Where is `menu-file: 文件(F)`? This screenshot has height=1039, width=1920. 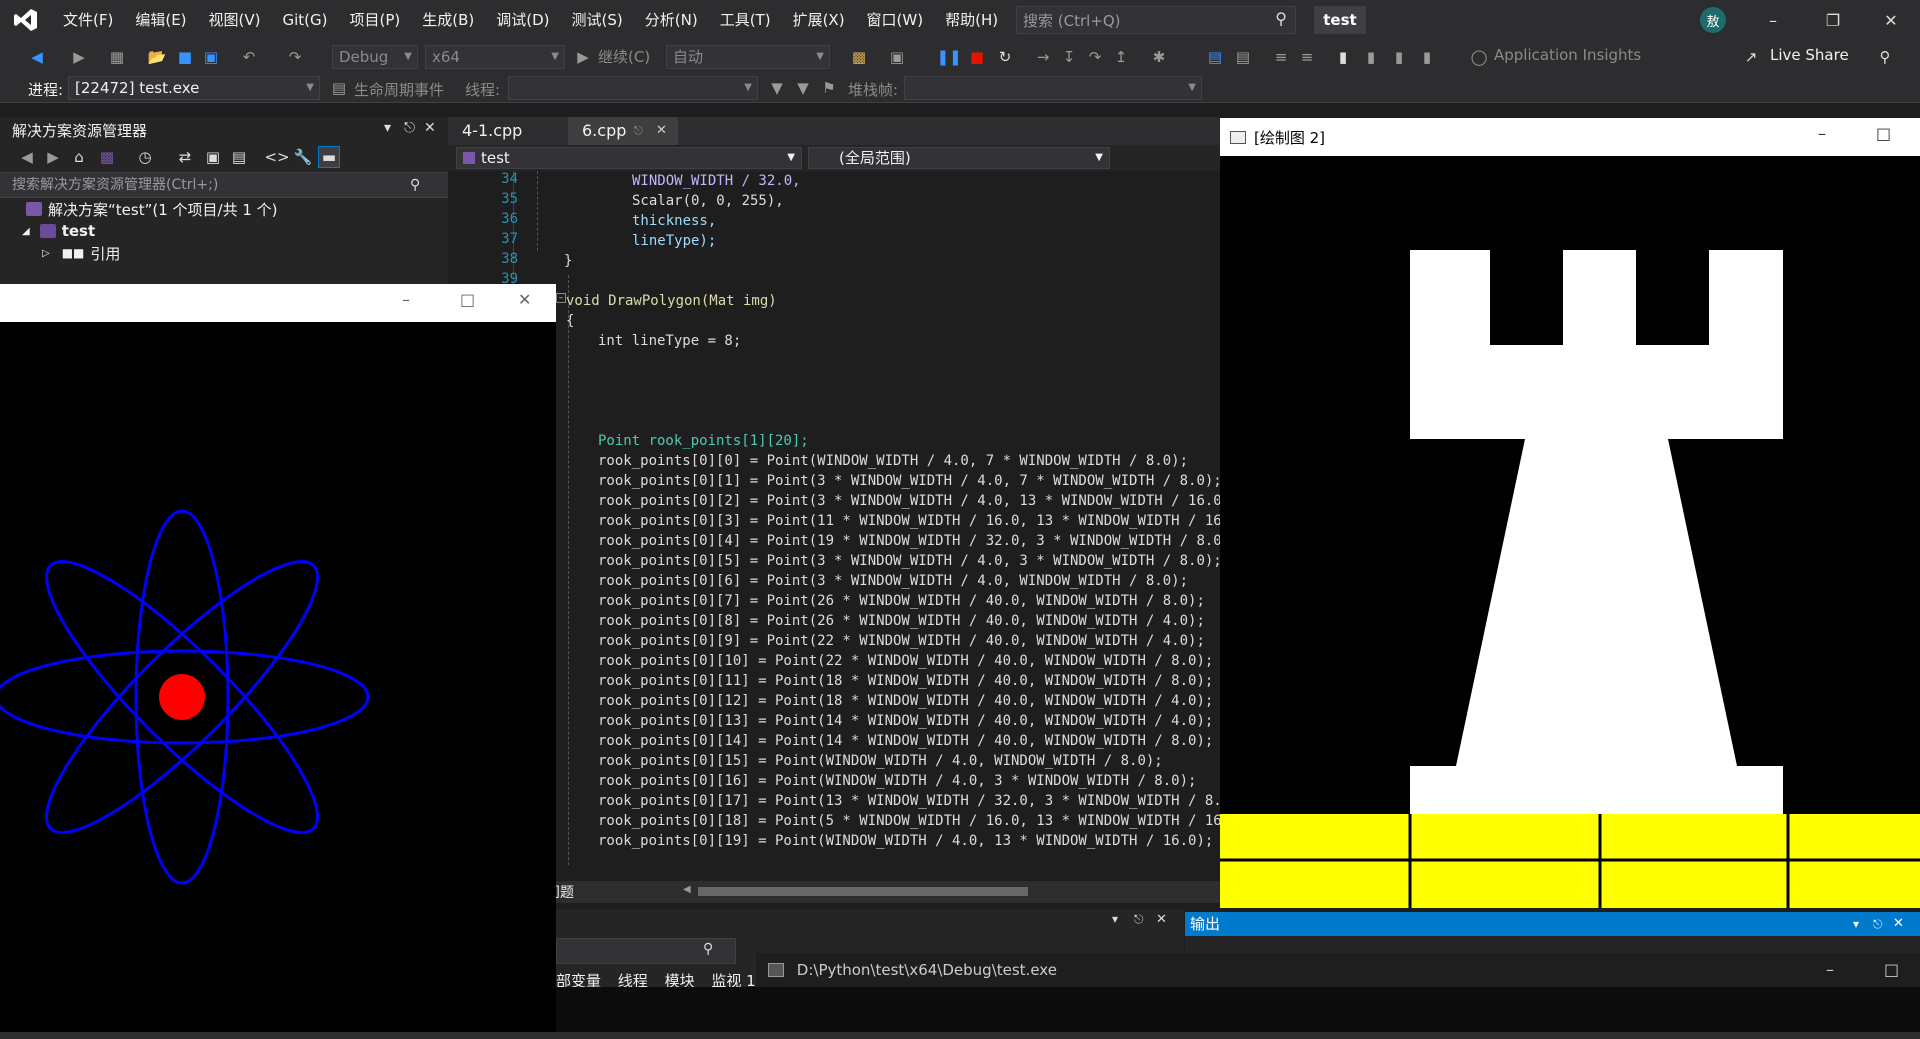
menu-file: 文件(F) is located at coordinates (88, 20).